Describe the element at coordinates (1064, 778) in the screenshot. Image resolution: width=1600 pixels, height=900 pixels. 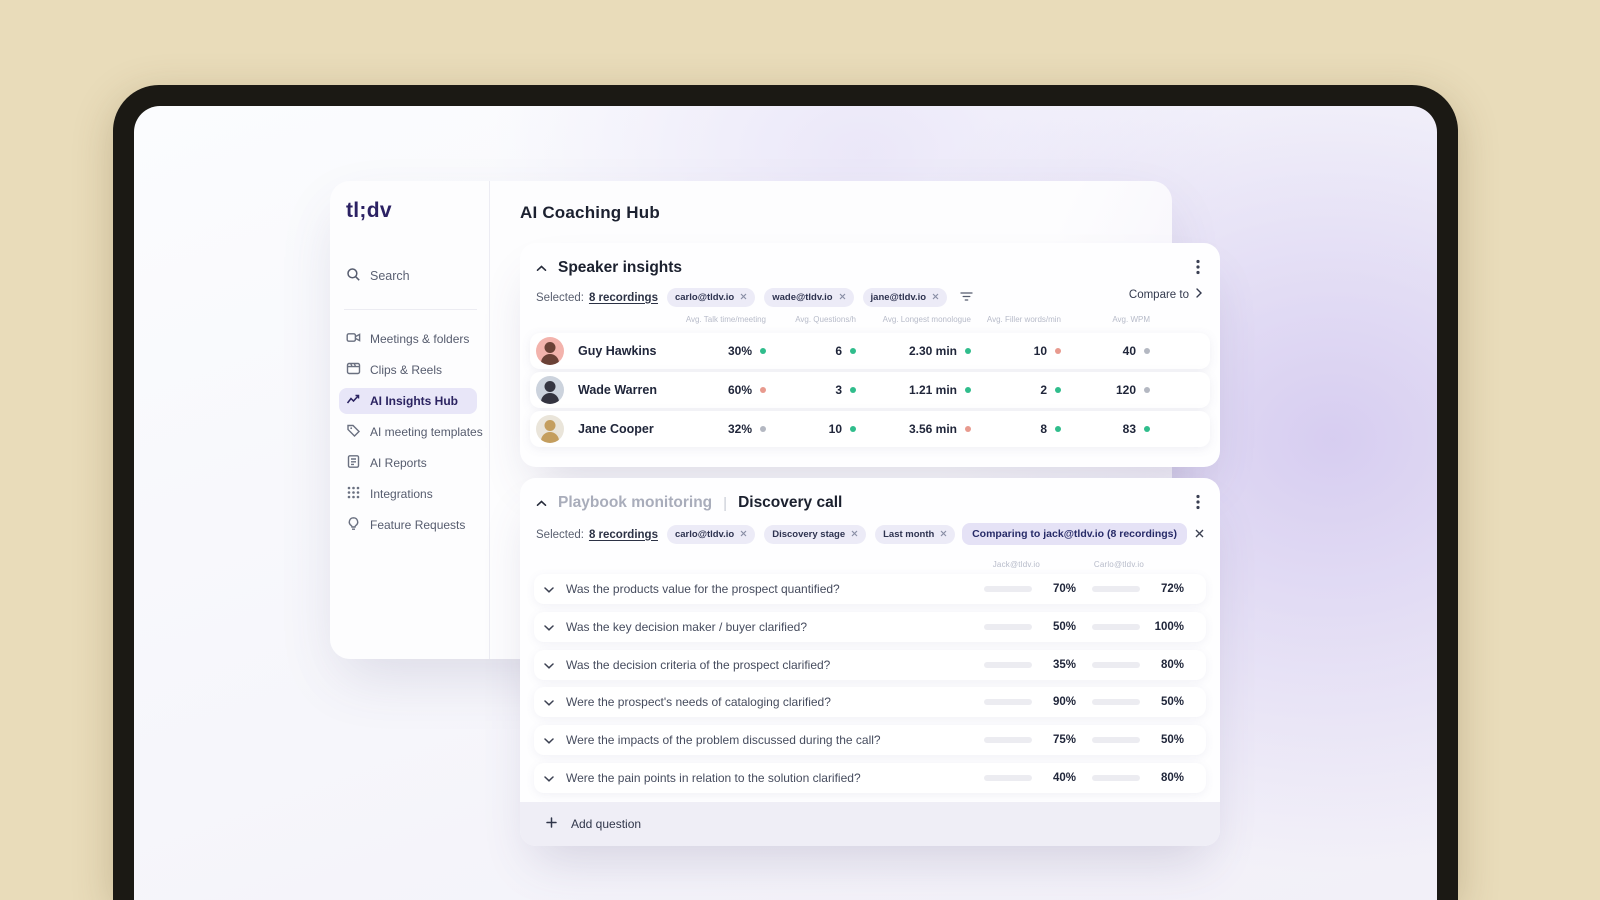
I see `progress-pct-jack: 40%` at that location.